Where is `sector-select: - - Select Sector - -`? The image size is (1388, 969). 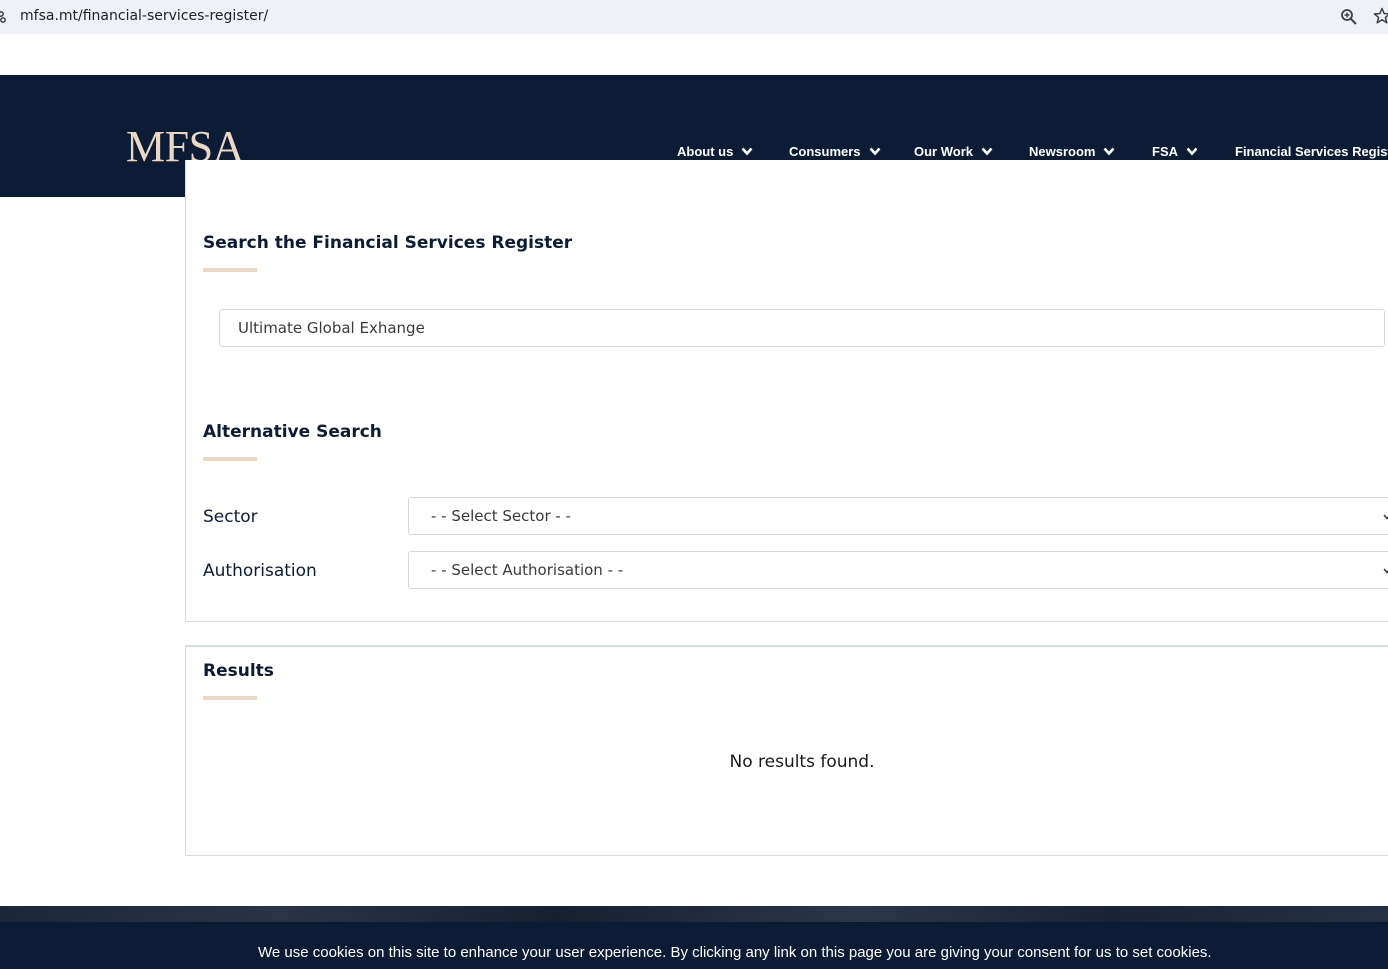 sector-select: - - Select Sector - - is located at coordinates (898, 516).